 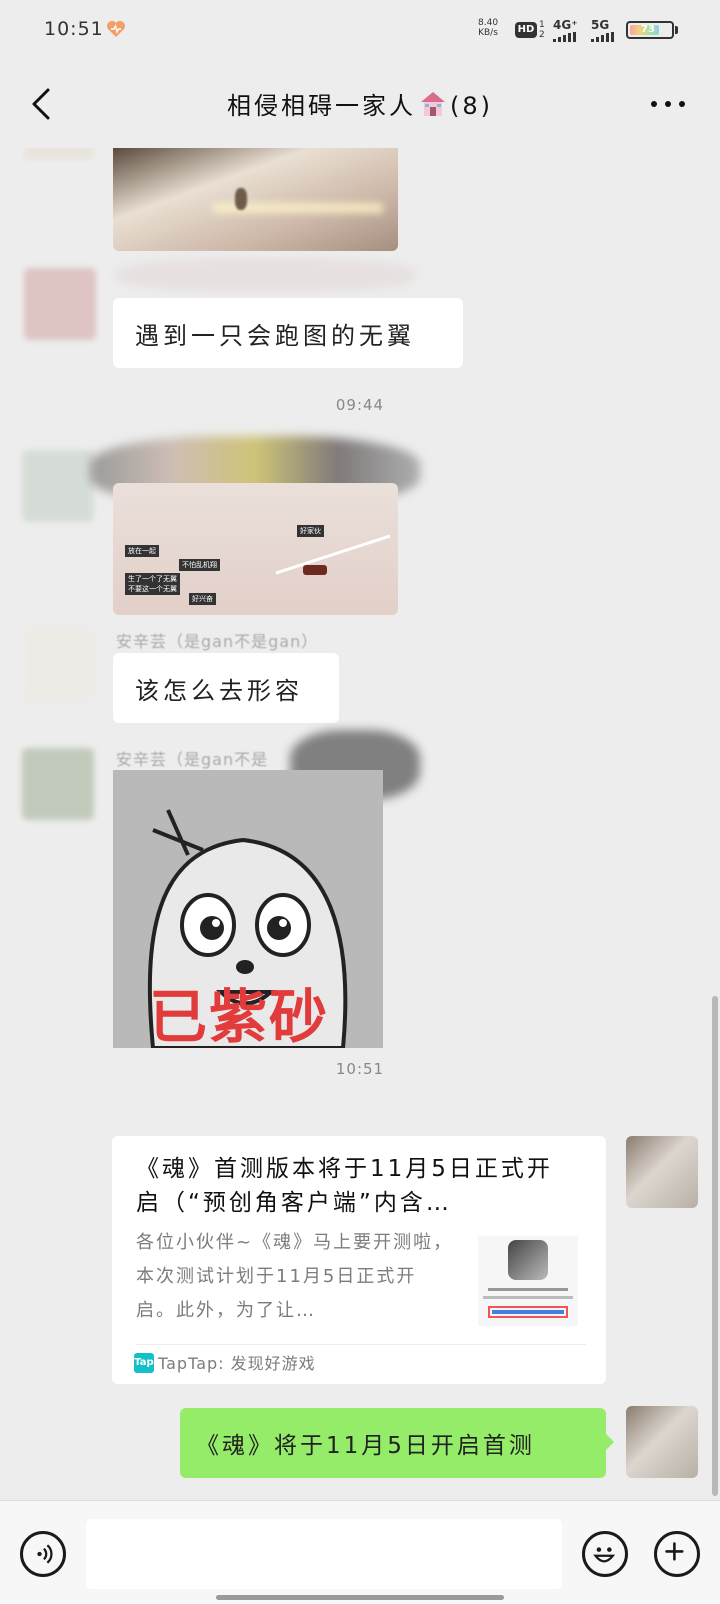 I want to click on input-bar, so click(x=360, y=1552).